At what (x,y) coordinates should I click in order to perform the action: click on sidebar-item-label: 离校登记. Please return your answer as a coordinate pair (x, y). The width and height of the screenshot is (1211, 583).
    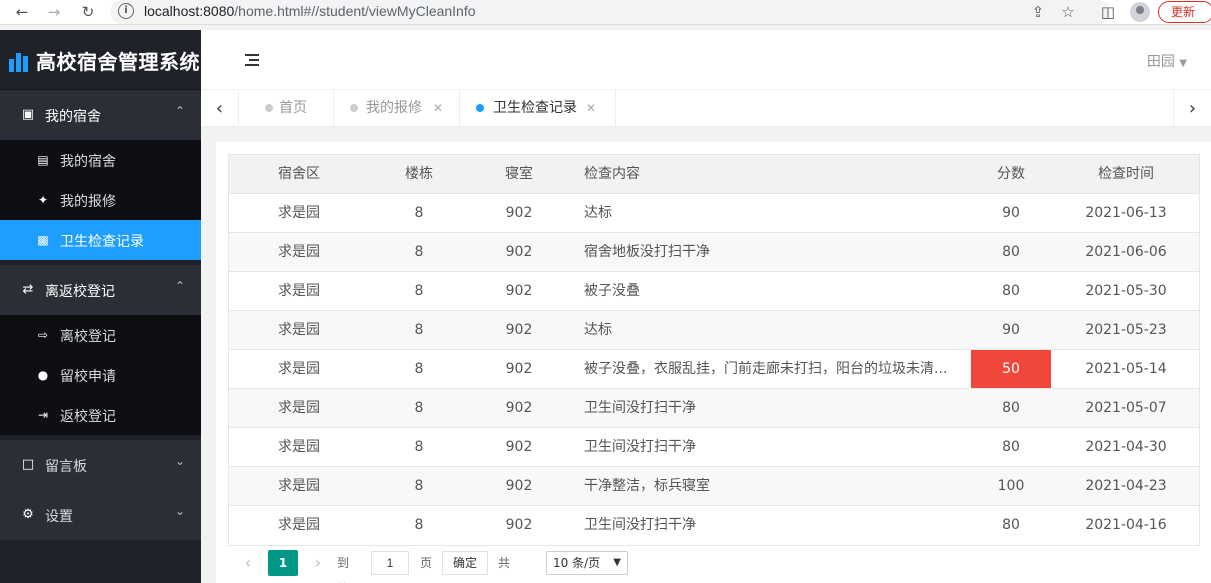
    Looking at the image, I should click on (88, 337).